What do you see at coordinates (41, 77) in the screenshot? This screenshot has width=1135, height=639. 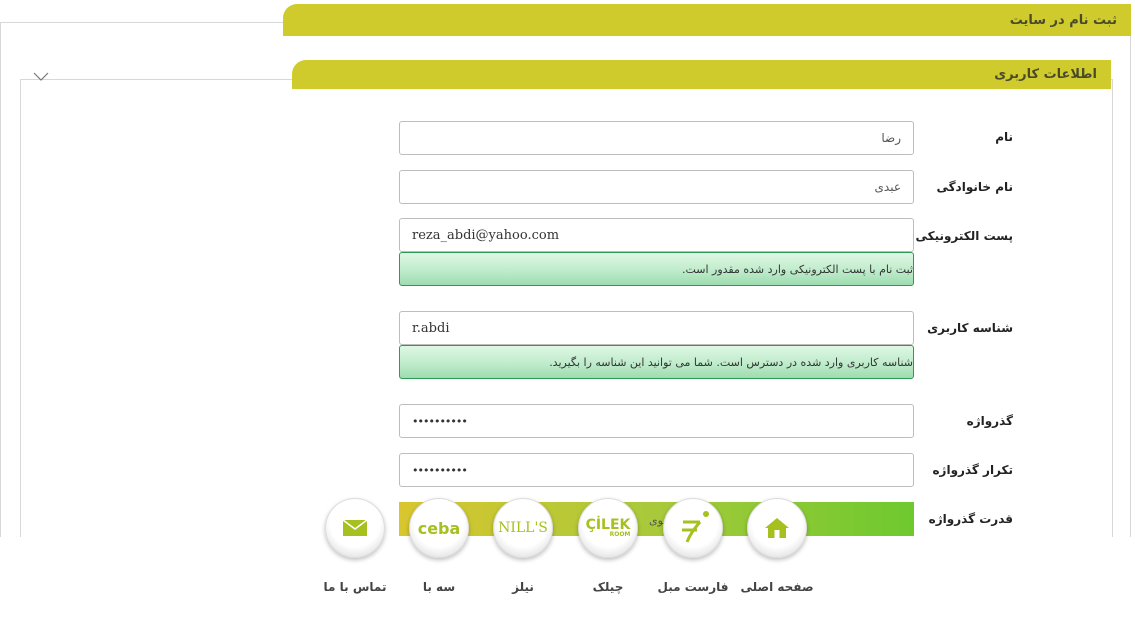 I see `chevron-down-icon` at bounding box center [41, 77].